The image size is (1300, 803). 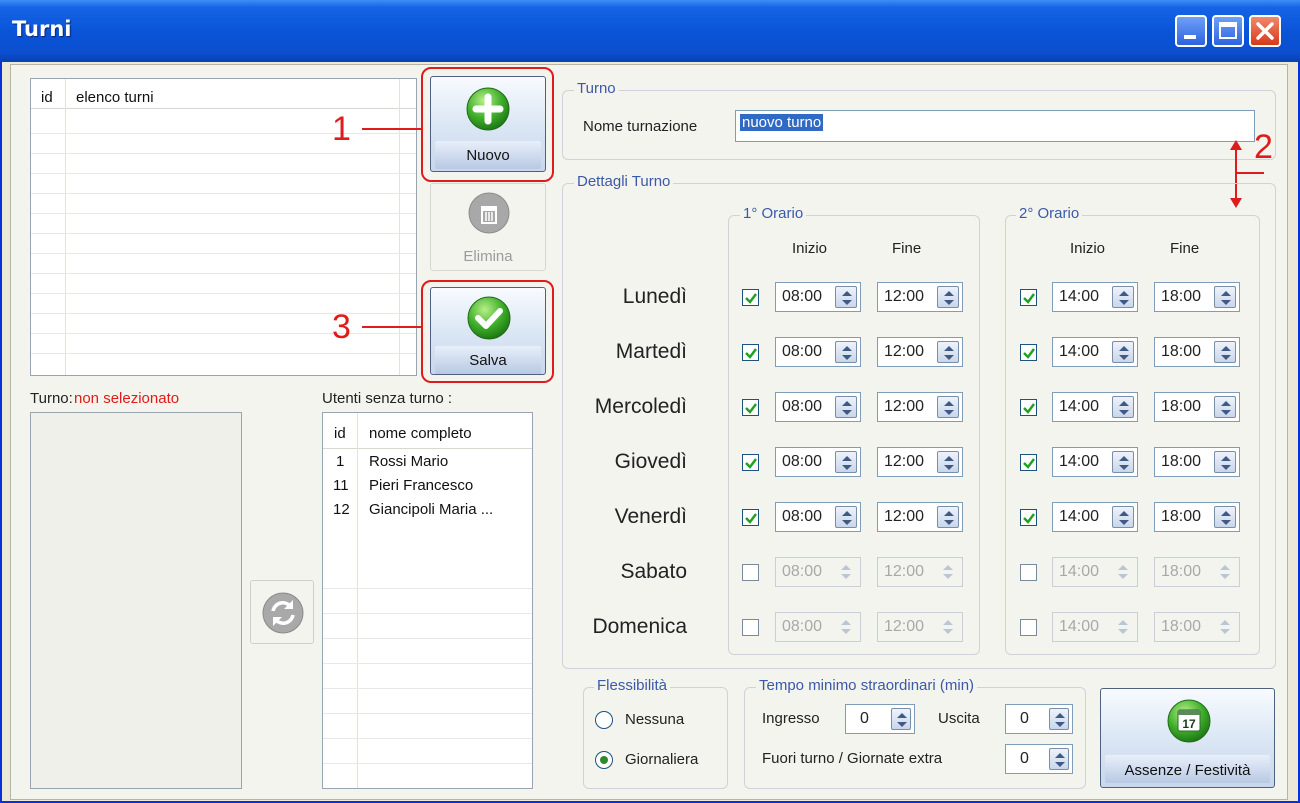 What do you see at coordinates (340, 433) in the screenshot?
I see `users-col-id: id` at bounding box center [340, 433].